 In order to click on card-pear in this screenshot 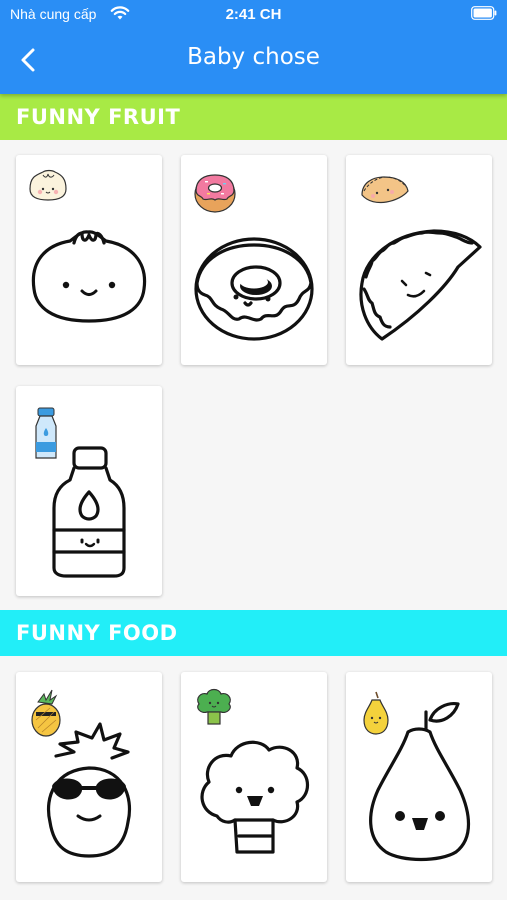, I will do `click(419, 777)`.